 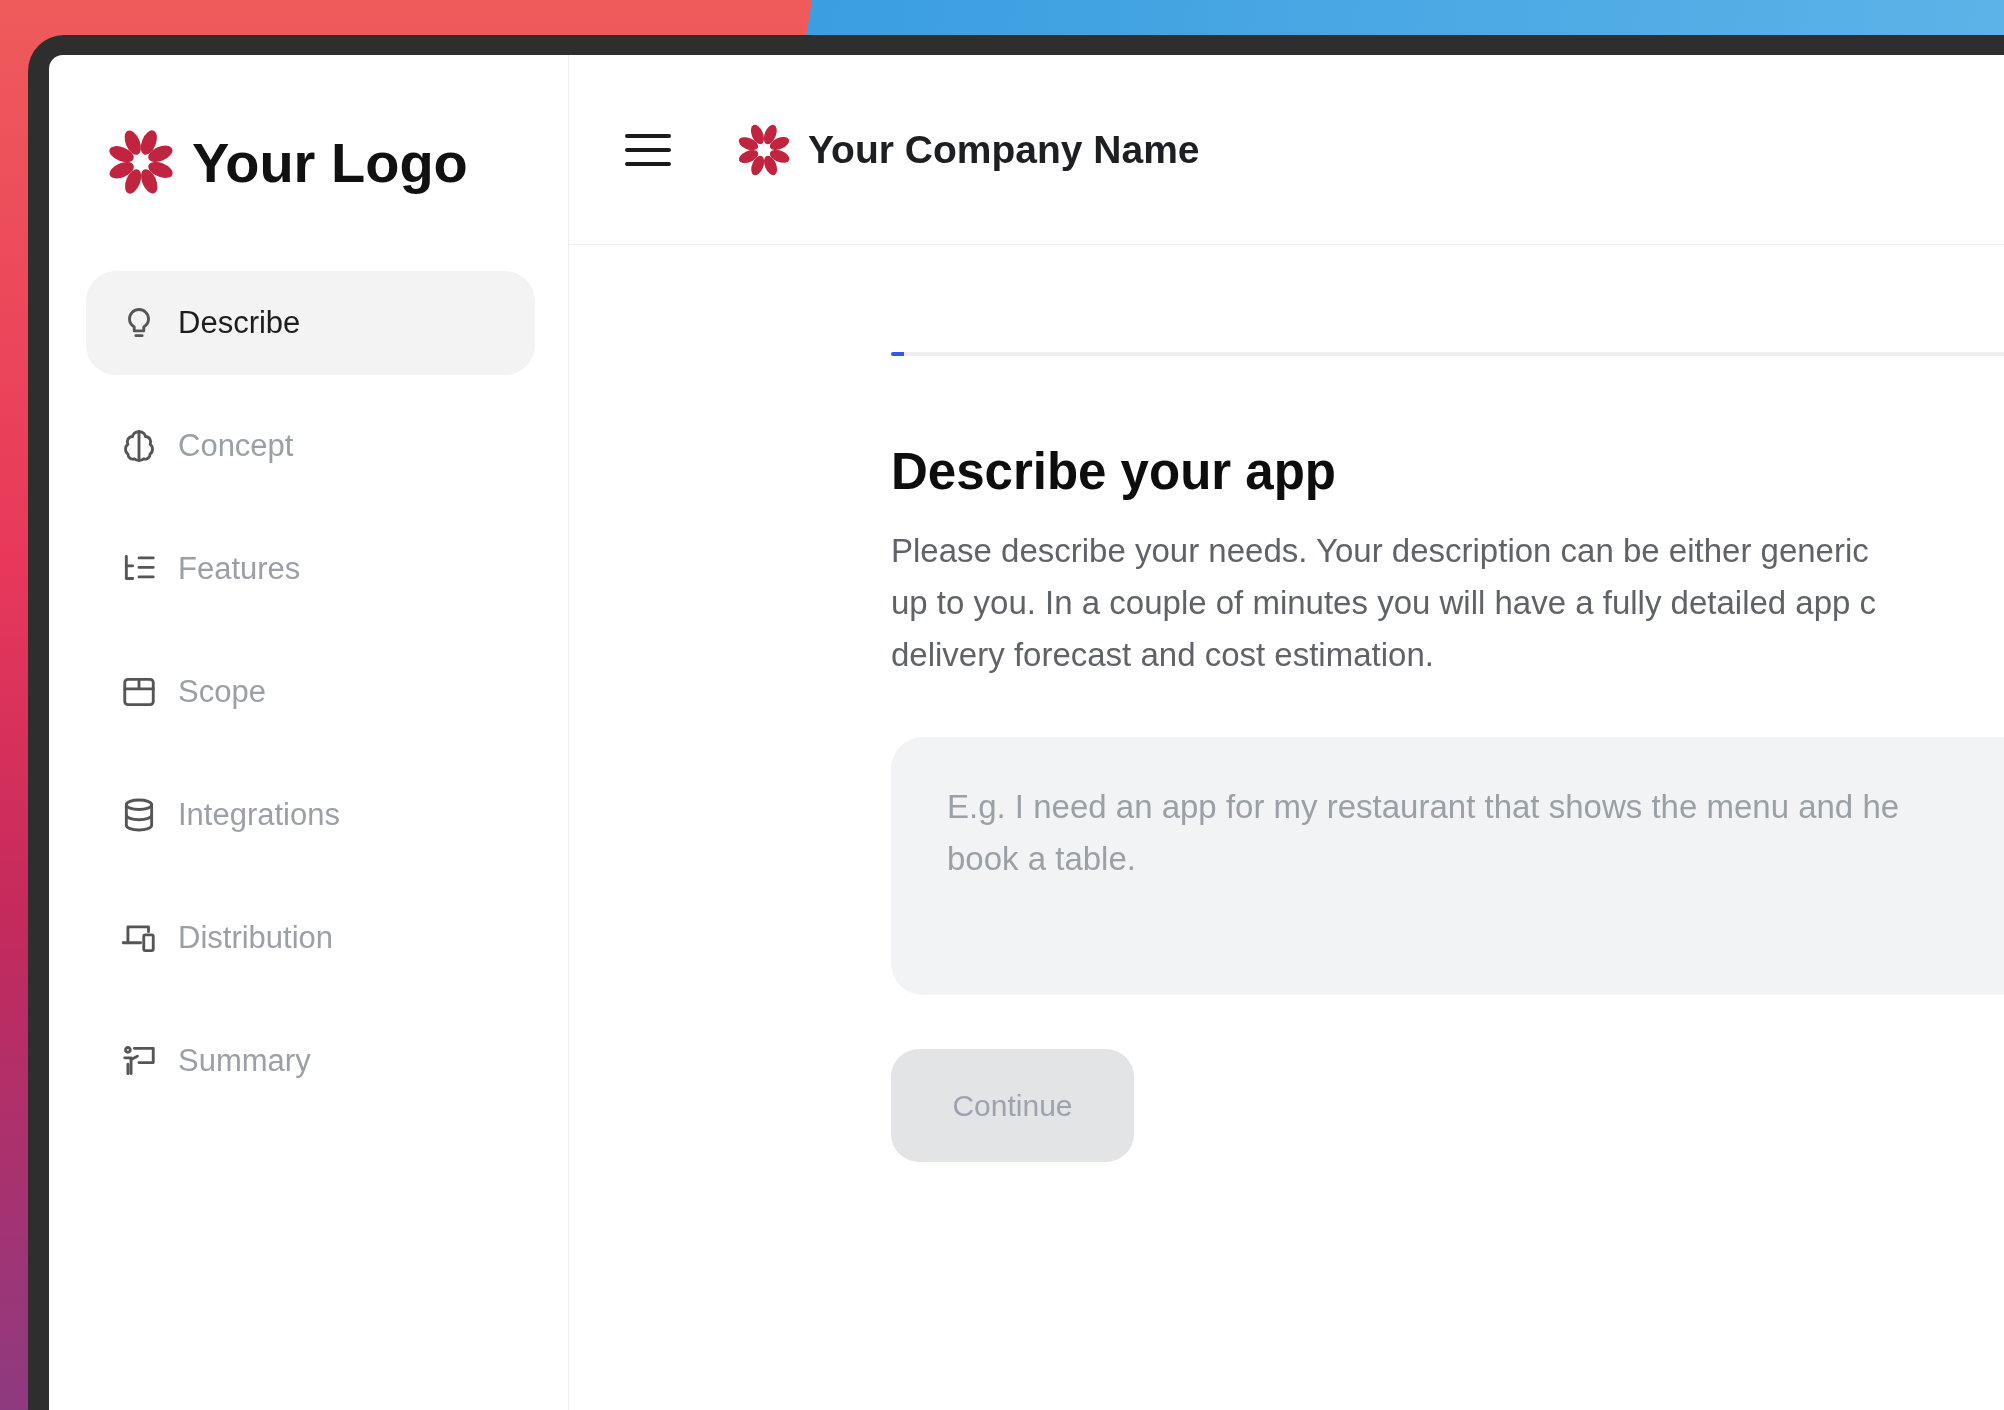 I want to click on nav-item: Features, so click(x=310, y=569).